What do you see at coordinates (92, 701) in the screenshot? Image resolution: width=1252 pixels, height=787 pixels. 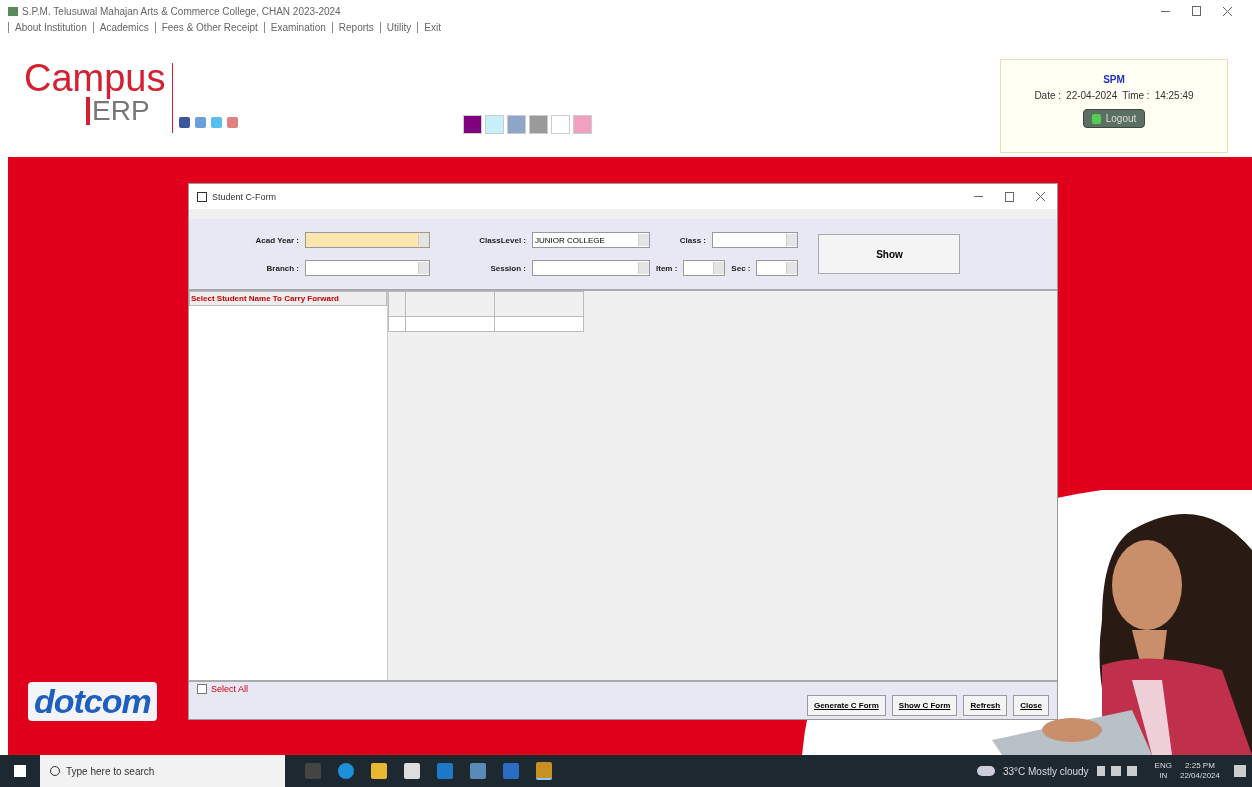 I see `brand-logo: dotcom` at bounding box center [92, 701].